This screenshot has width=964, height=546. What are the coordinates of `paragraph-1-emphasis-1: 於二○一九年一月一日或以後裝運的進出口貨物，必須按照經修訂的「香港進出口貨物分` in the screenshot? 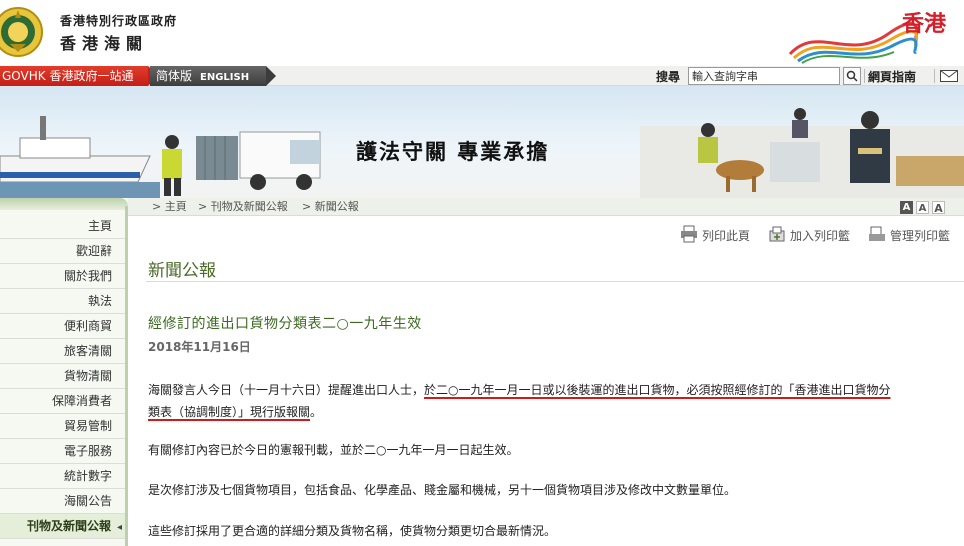 It's located at (657, 390).